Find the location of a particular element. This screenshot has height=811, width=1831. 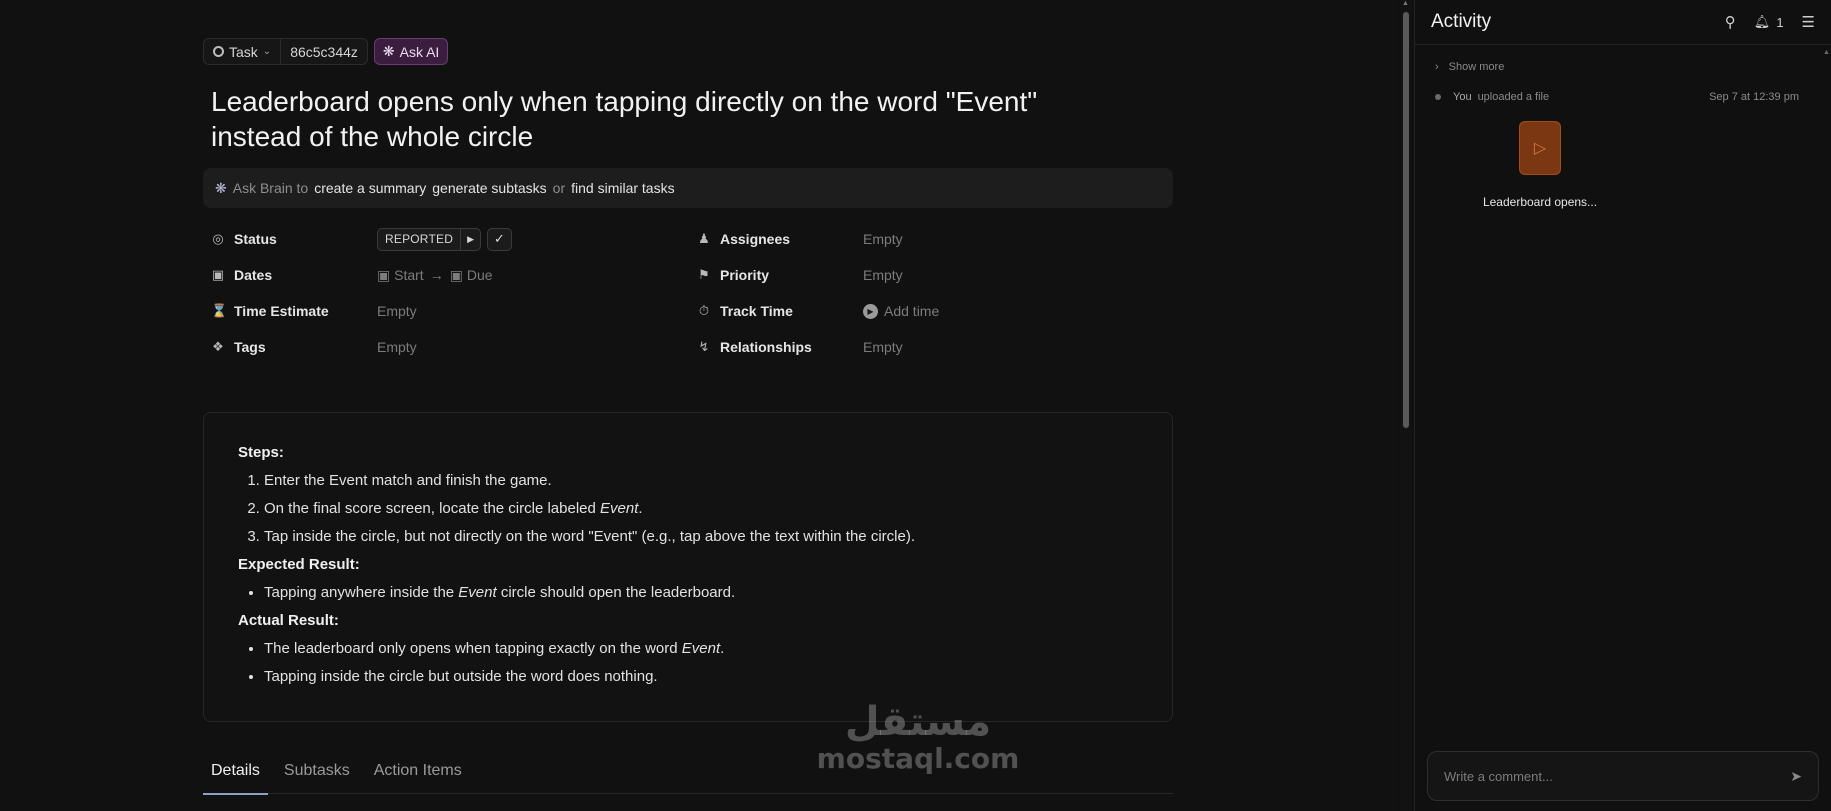

assignees-label-wrap: ♟ Assignees is located at coordinates (780, 239).